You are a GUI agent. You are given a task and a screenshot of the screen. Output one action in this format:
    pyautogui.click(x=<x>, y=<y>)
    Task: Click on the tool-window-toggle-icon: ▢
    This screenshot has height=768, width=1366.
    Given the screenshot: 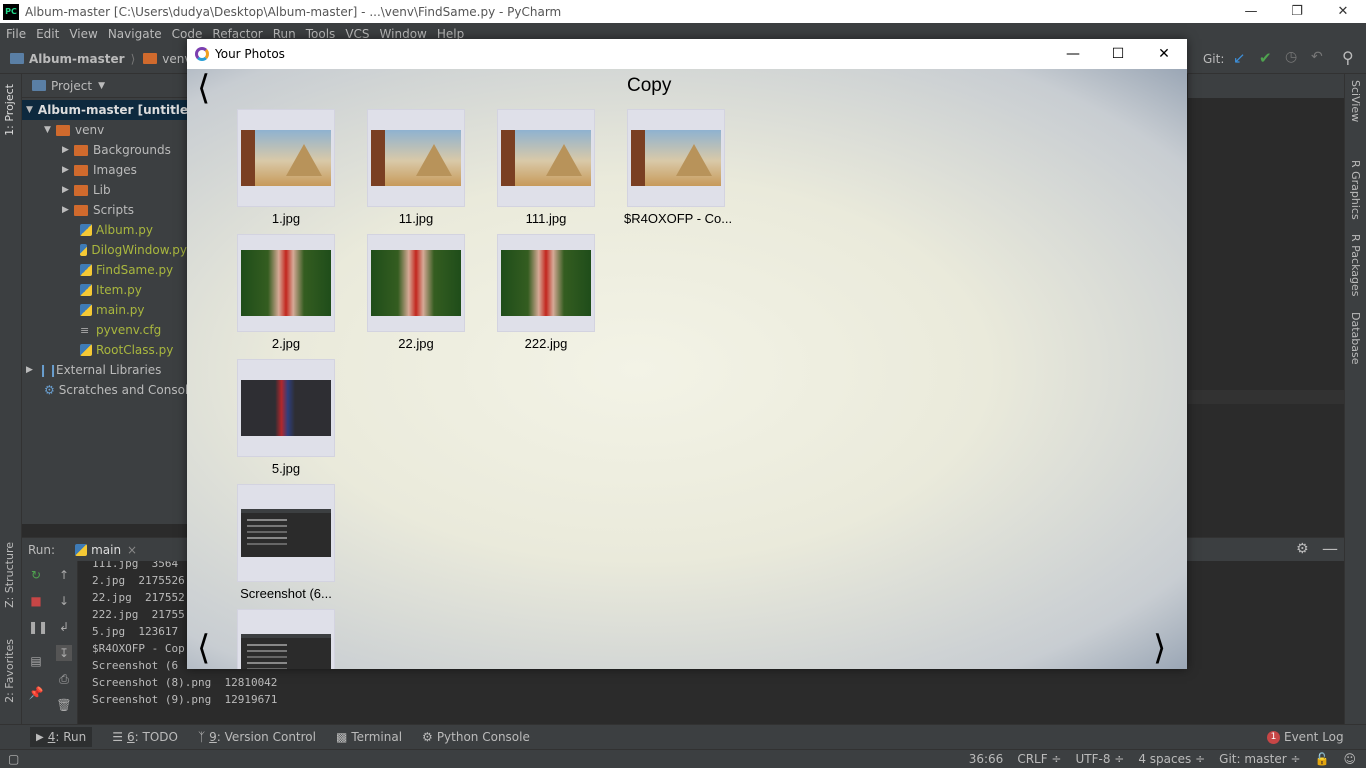 What is the action you would take?
    pyautogui.click(x=13, y=759)
    